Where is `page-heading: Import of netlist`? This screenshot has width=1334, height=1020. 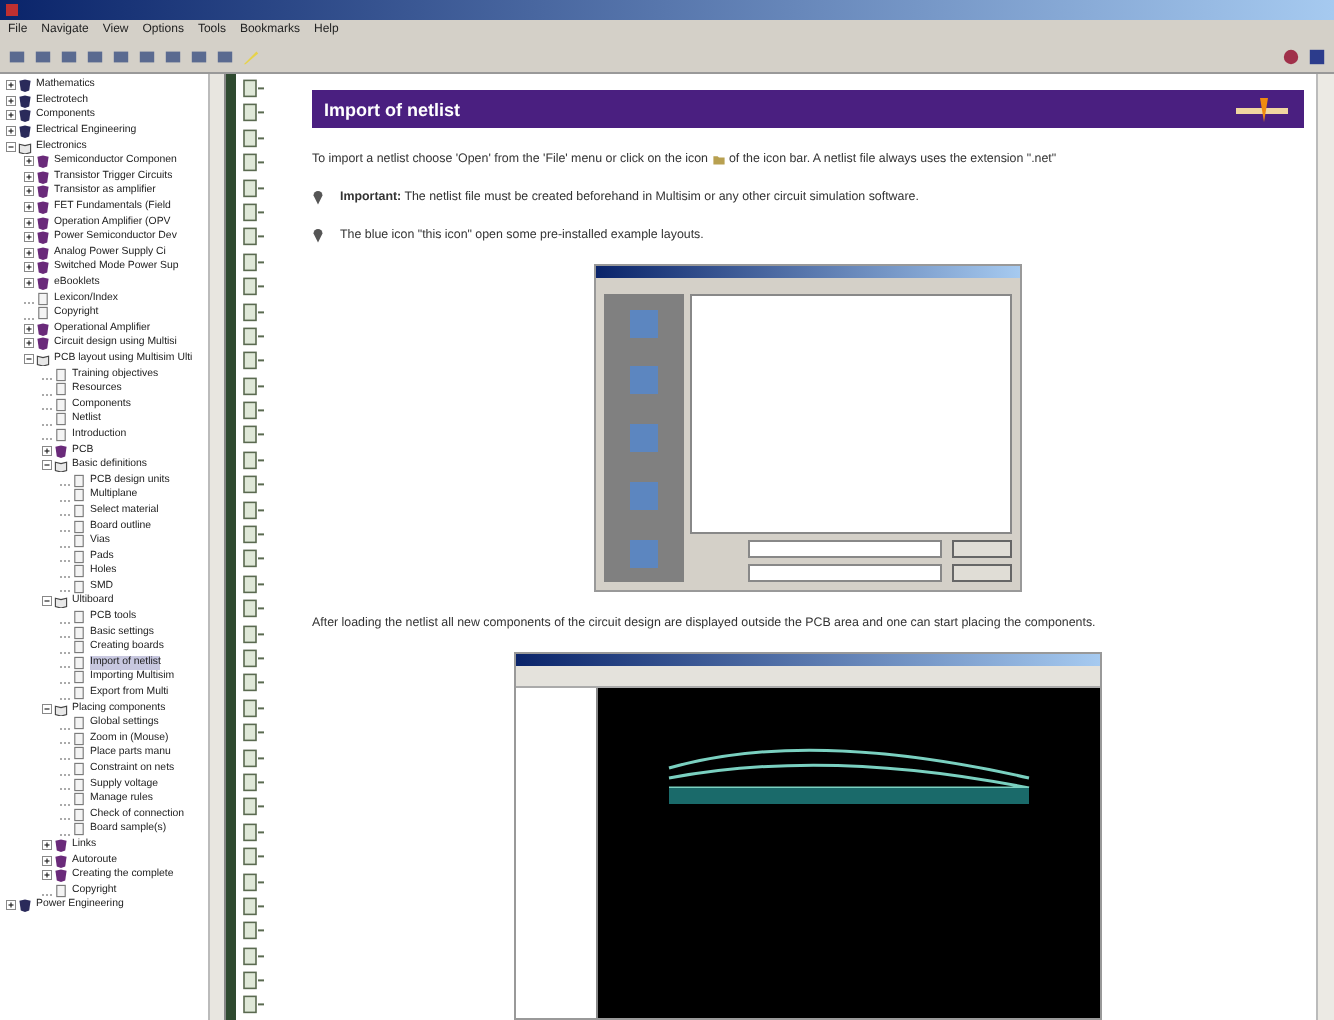
page-heading: Import of netlist is located at coordinates (392, 109).